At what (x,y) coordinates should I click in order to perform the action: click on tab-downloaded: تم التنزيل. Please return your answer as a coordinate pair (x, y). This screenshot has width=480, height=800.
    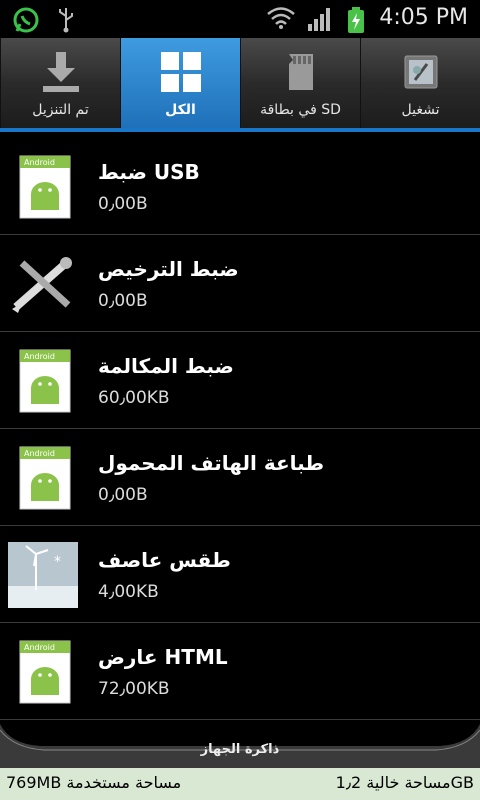
    Looking at the image, I should click on (60, 84).